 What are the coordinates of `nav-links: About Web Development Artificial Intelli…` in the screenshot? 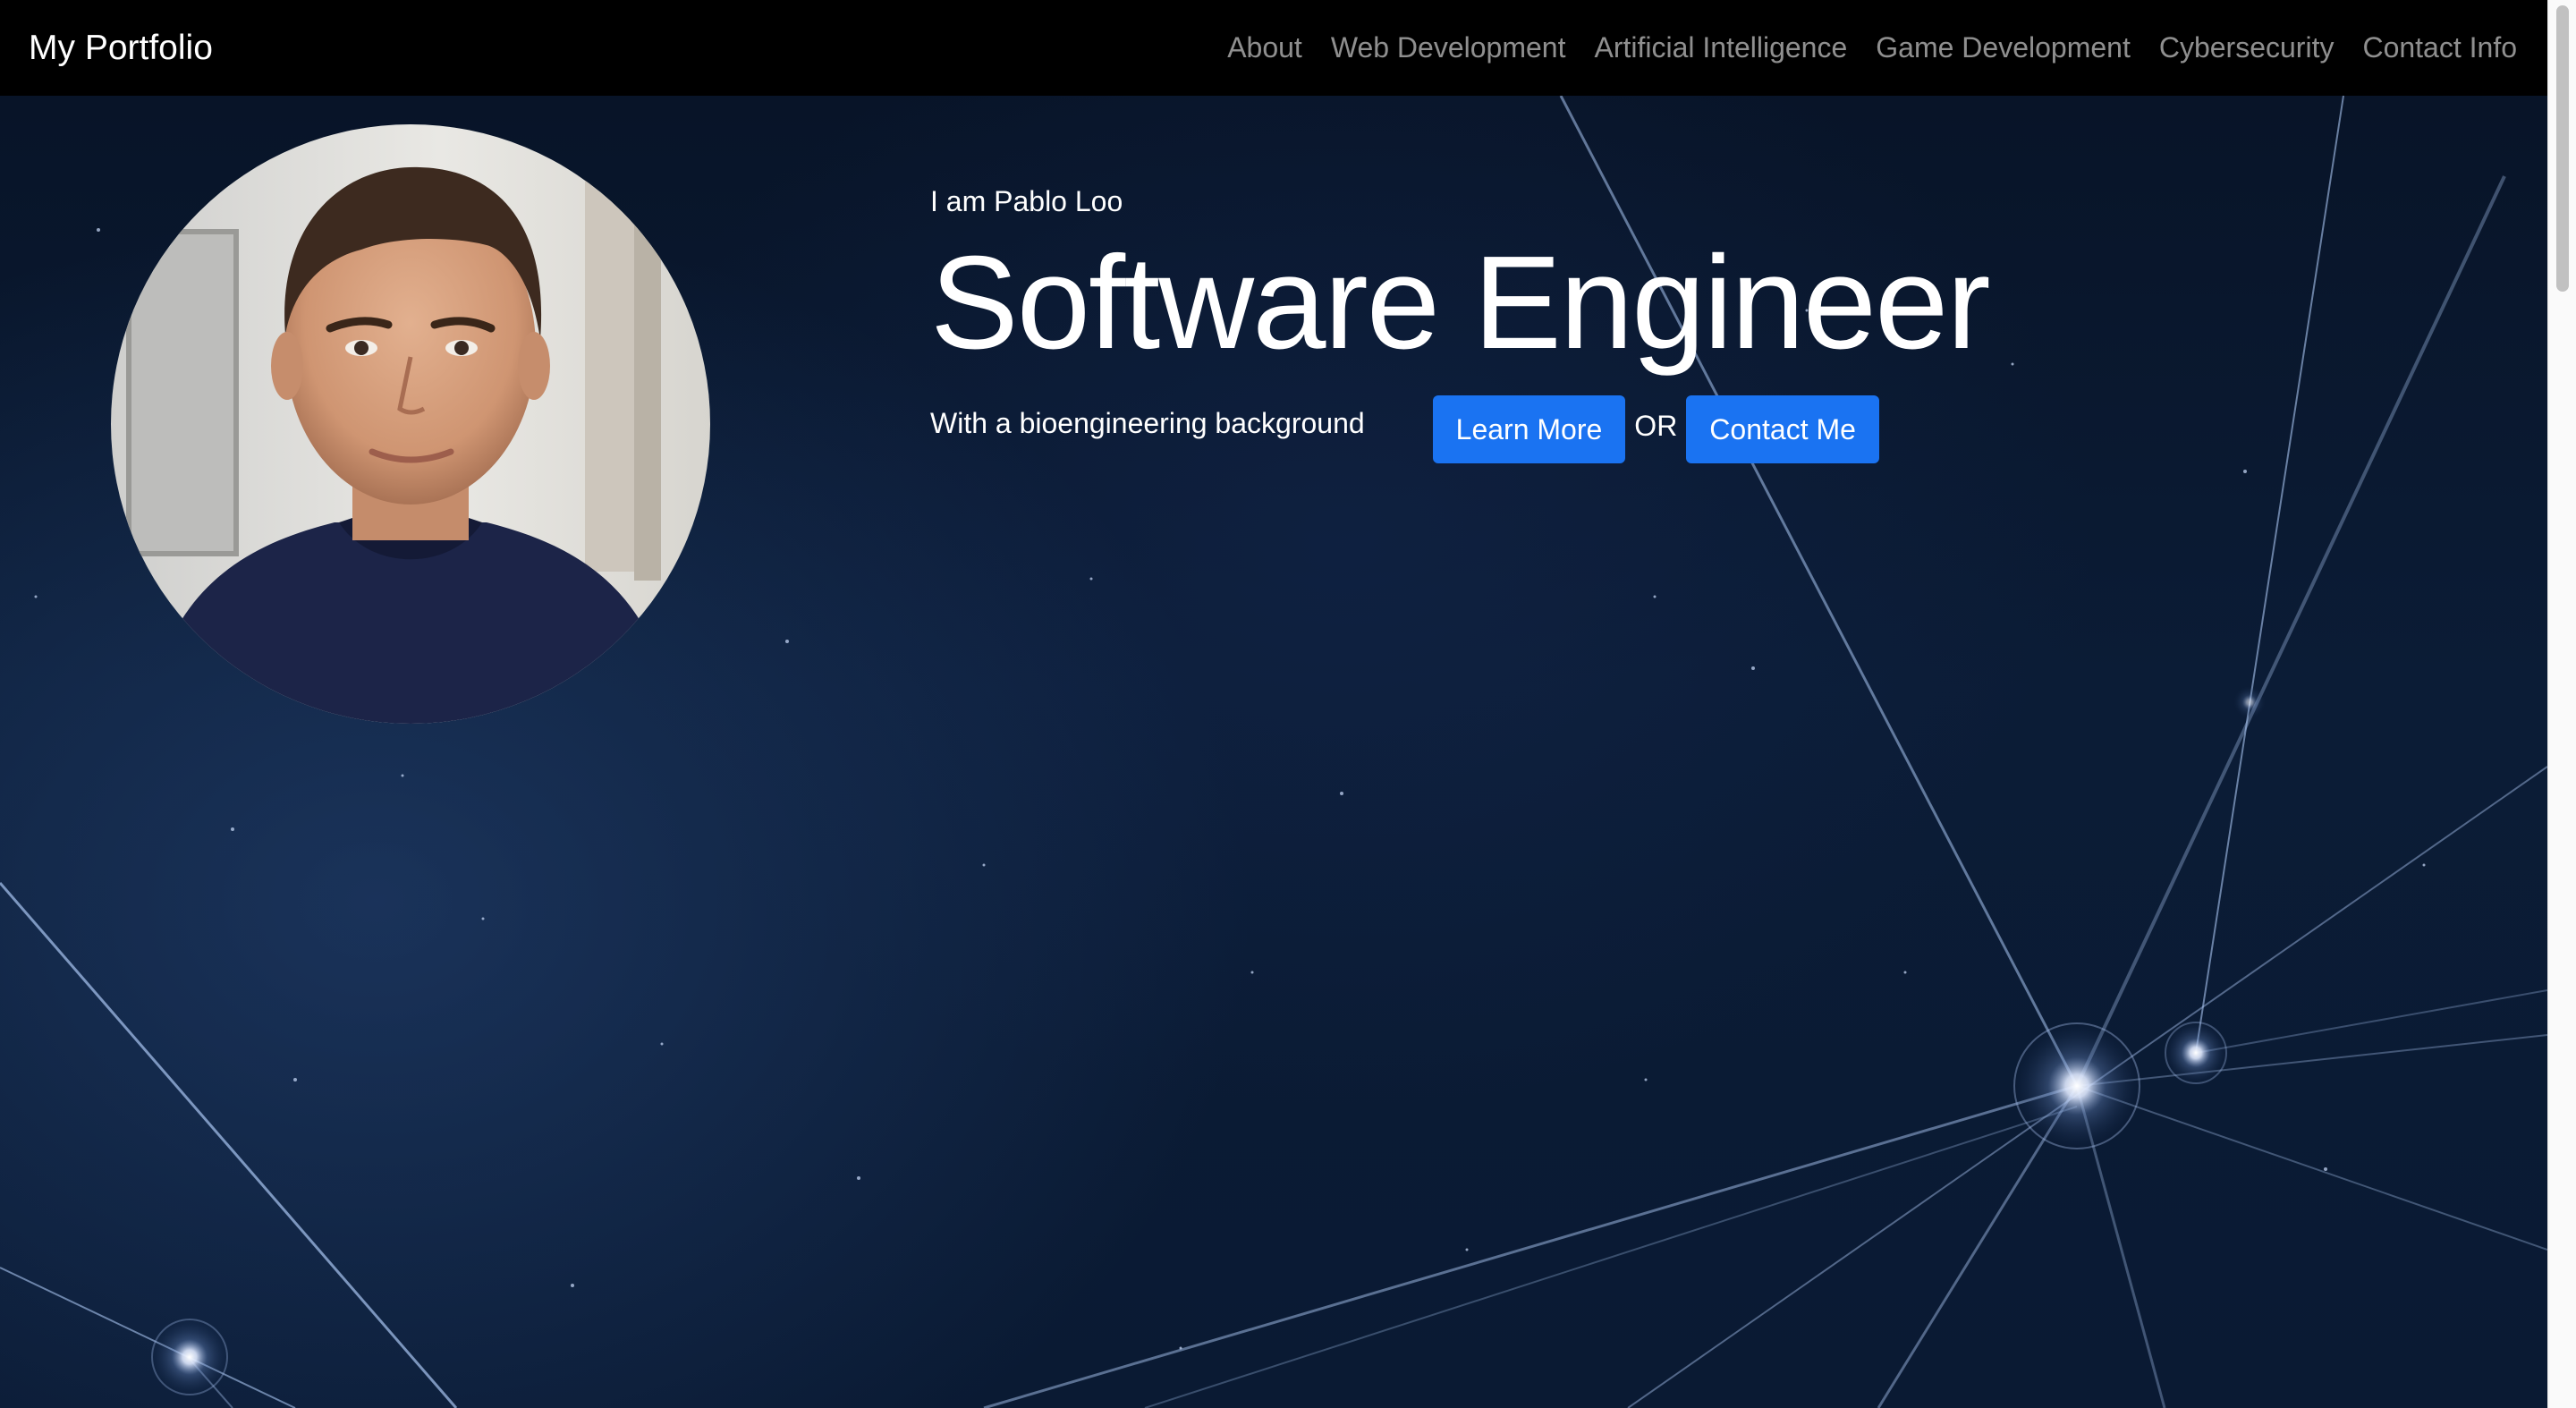 It's located at (1858, 47).